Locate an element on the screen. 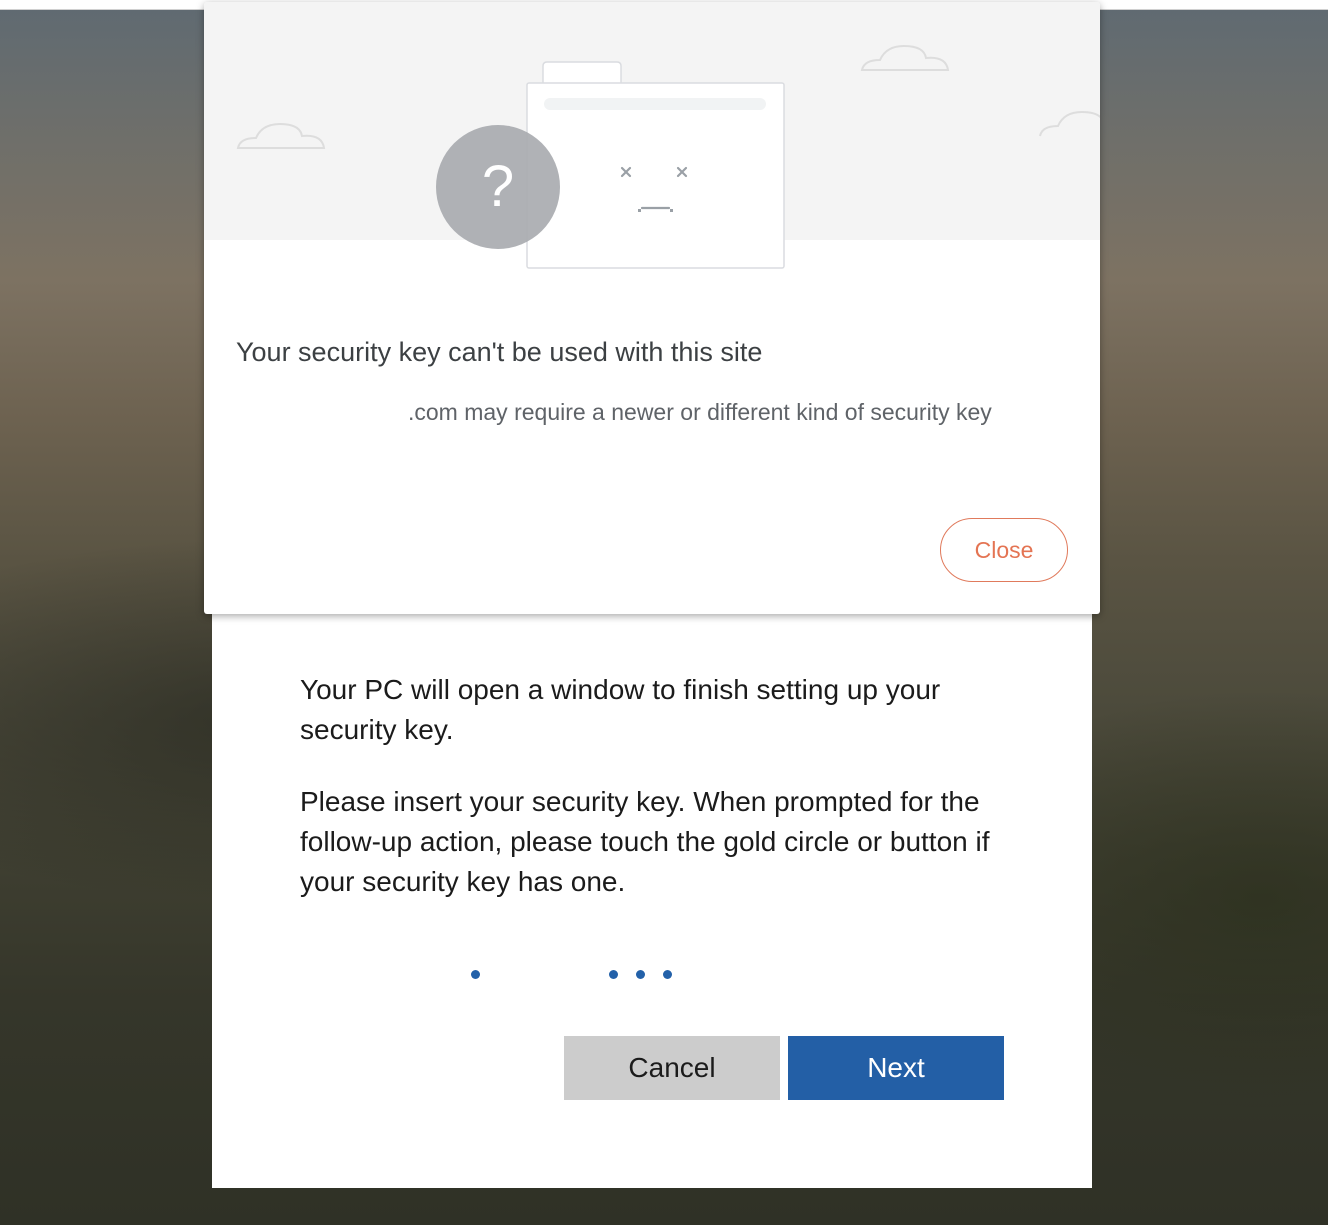 The width and height of the screenshot is (1328, 1225). close-button: Close is located at coordinates (1004, 550).